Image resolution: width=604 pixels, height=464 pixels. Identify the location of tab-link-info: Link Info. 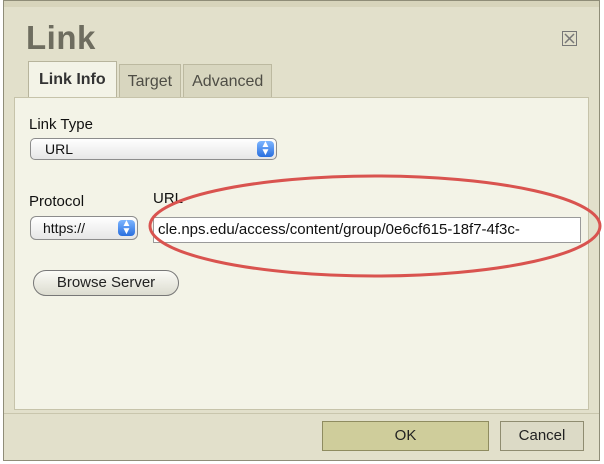
(72, 79).